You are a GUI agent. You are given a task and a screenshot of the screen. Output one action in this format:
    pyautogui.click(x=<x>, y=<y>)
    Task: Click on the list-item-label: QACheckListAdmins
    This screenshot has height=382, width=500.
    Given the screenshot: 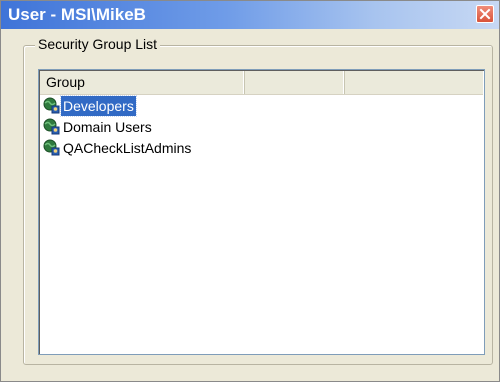 What is the action you would take?
    pyautogui.click(x=127, y=148)
    